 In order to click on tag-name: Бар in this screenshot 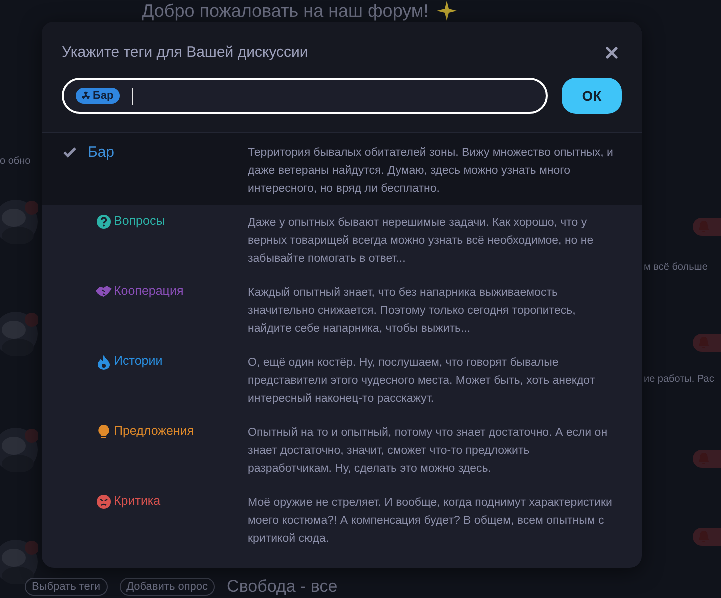, I will do `click(101, 152)`.